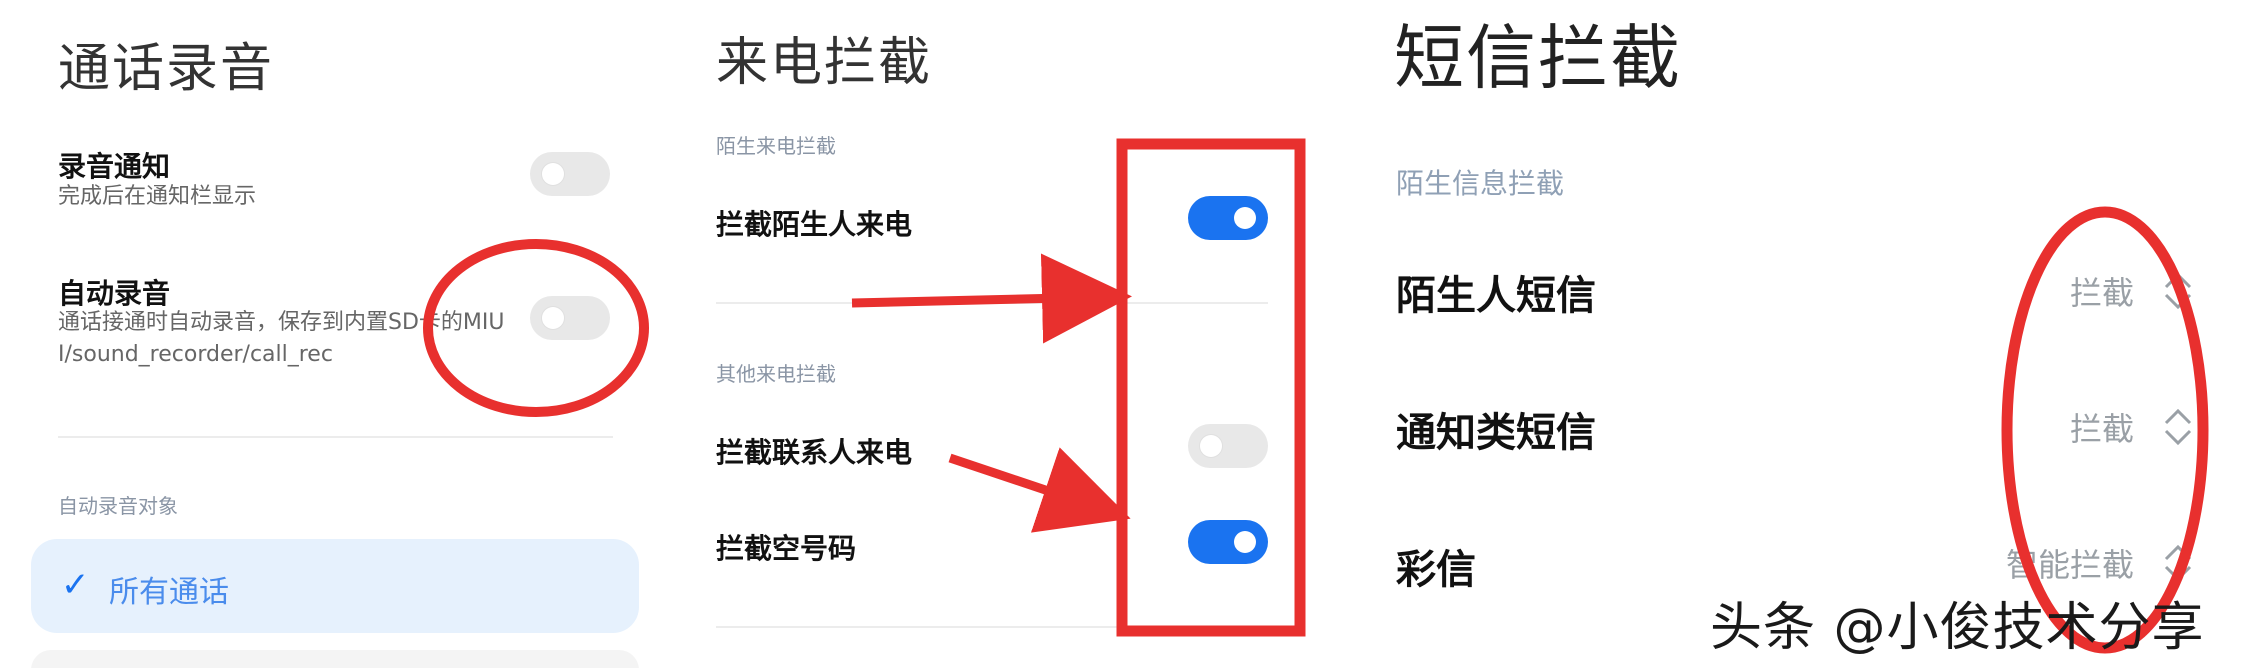  What do you see at coordinates (1211, 387) in the screenshot?
I see `annotation-box` at bounding box center [1211, 387].